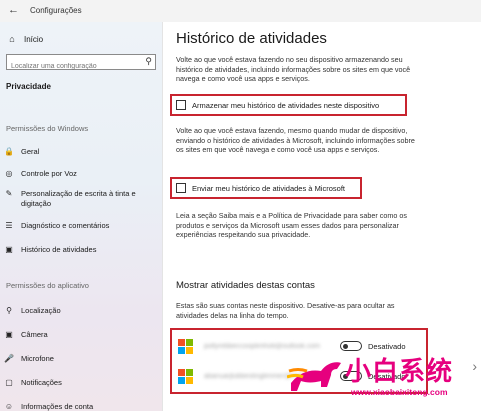 The height and width of the screenshot is (411, 481). Describe the element at coordinates (9, 310) in the screenshot. I see `location-icon: ⚲` at that location.